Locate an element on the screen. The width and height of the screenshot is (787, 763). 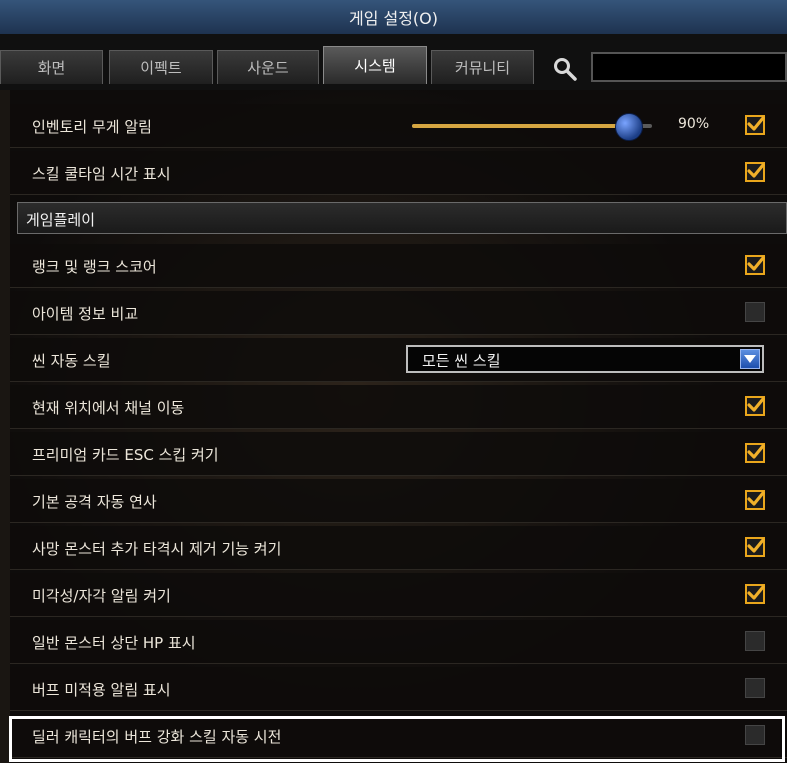
tab-community: 커뮤니티 is located at coordinates (482, 67).